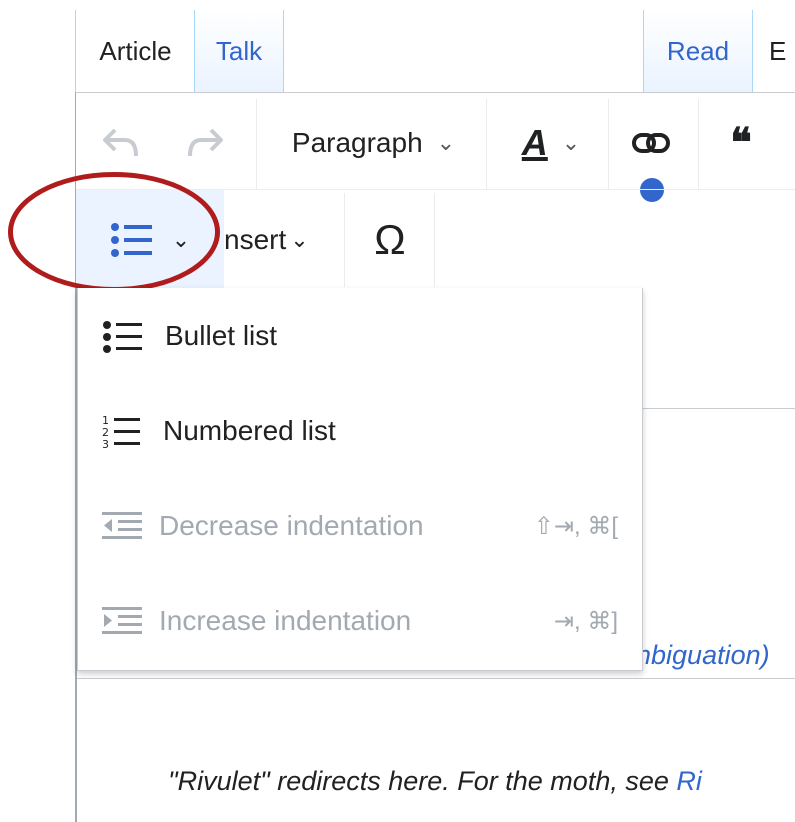 This screenshot has height=822, width=795. I want to click on special-character-button: Ω, so click(390, 239).